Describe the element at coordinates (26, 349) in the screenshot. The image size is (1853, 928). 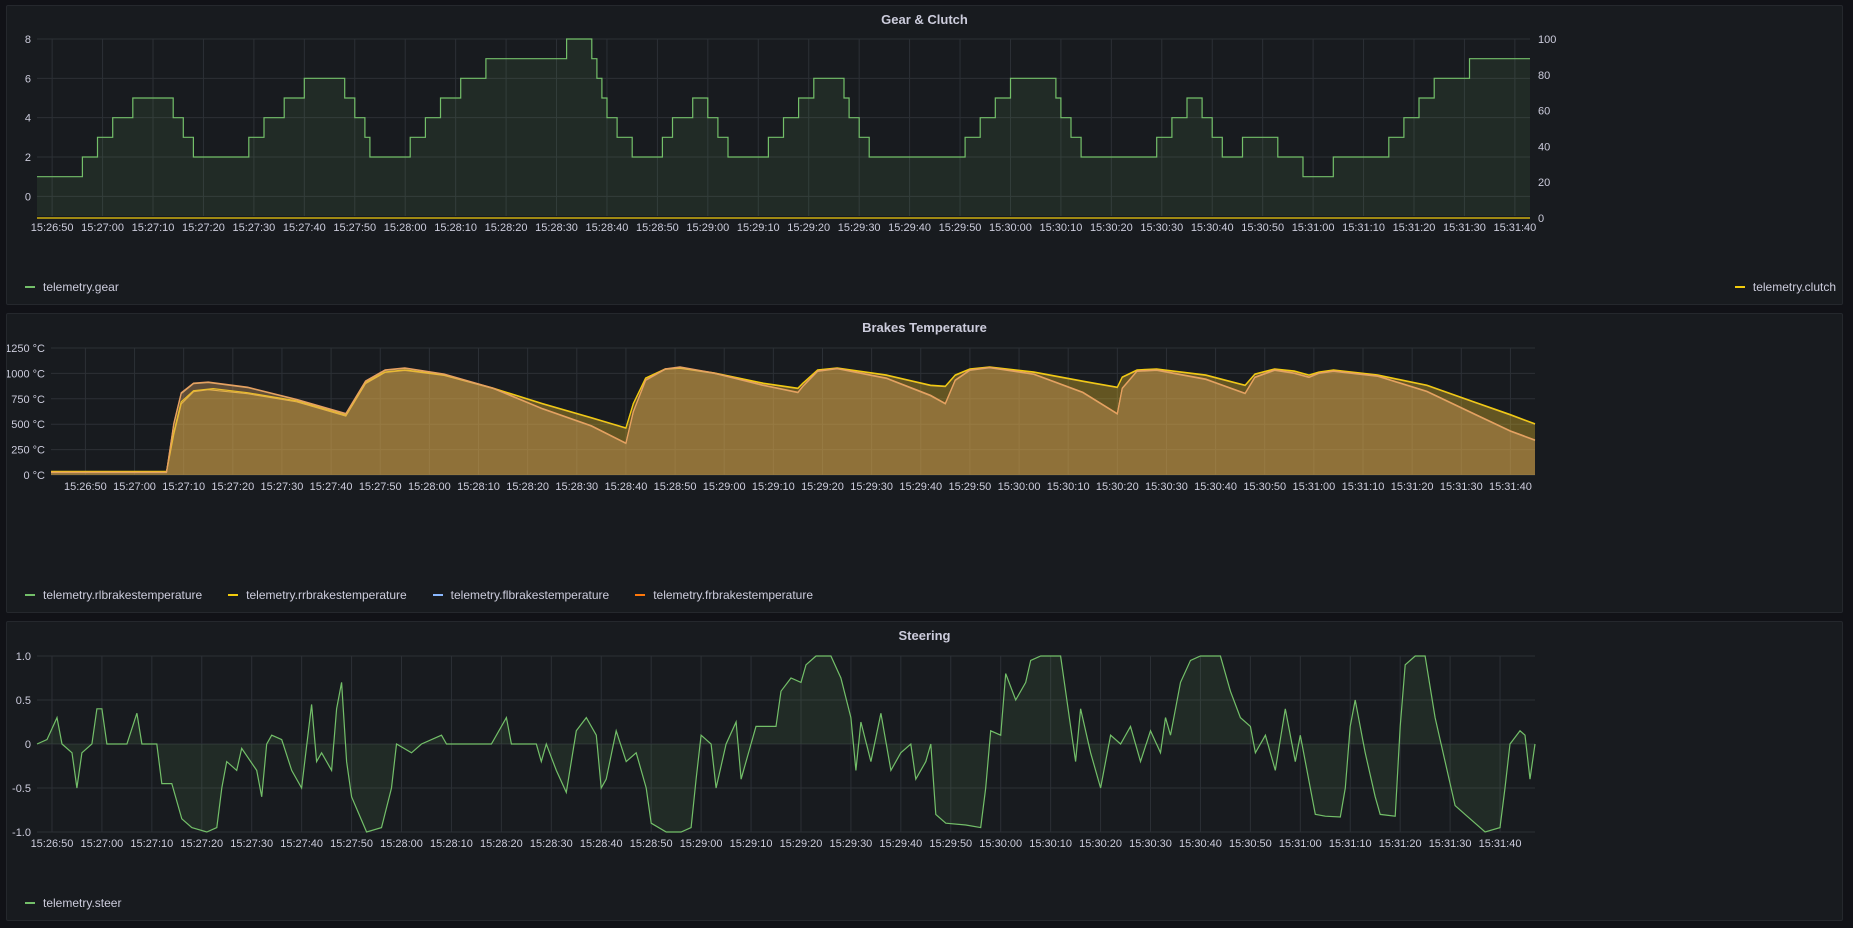
I see `y-tick-label: 1250 °C` at that location.